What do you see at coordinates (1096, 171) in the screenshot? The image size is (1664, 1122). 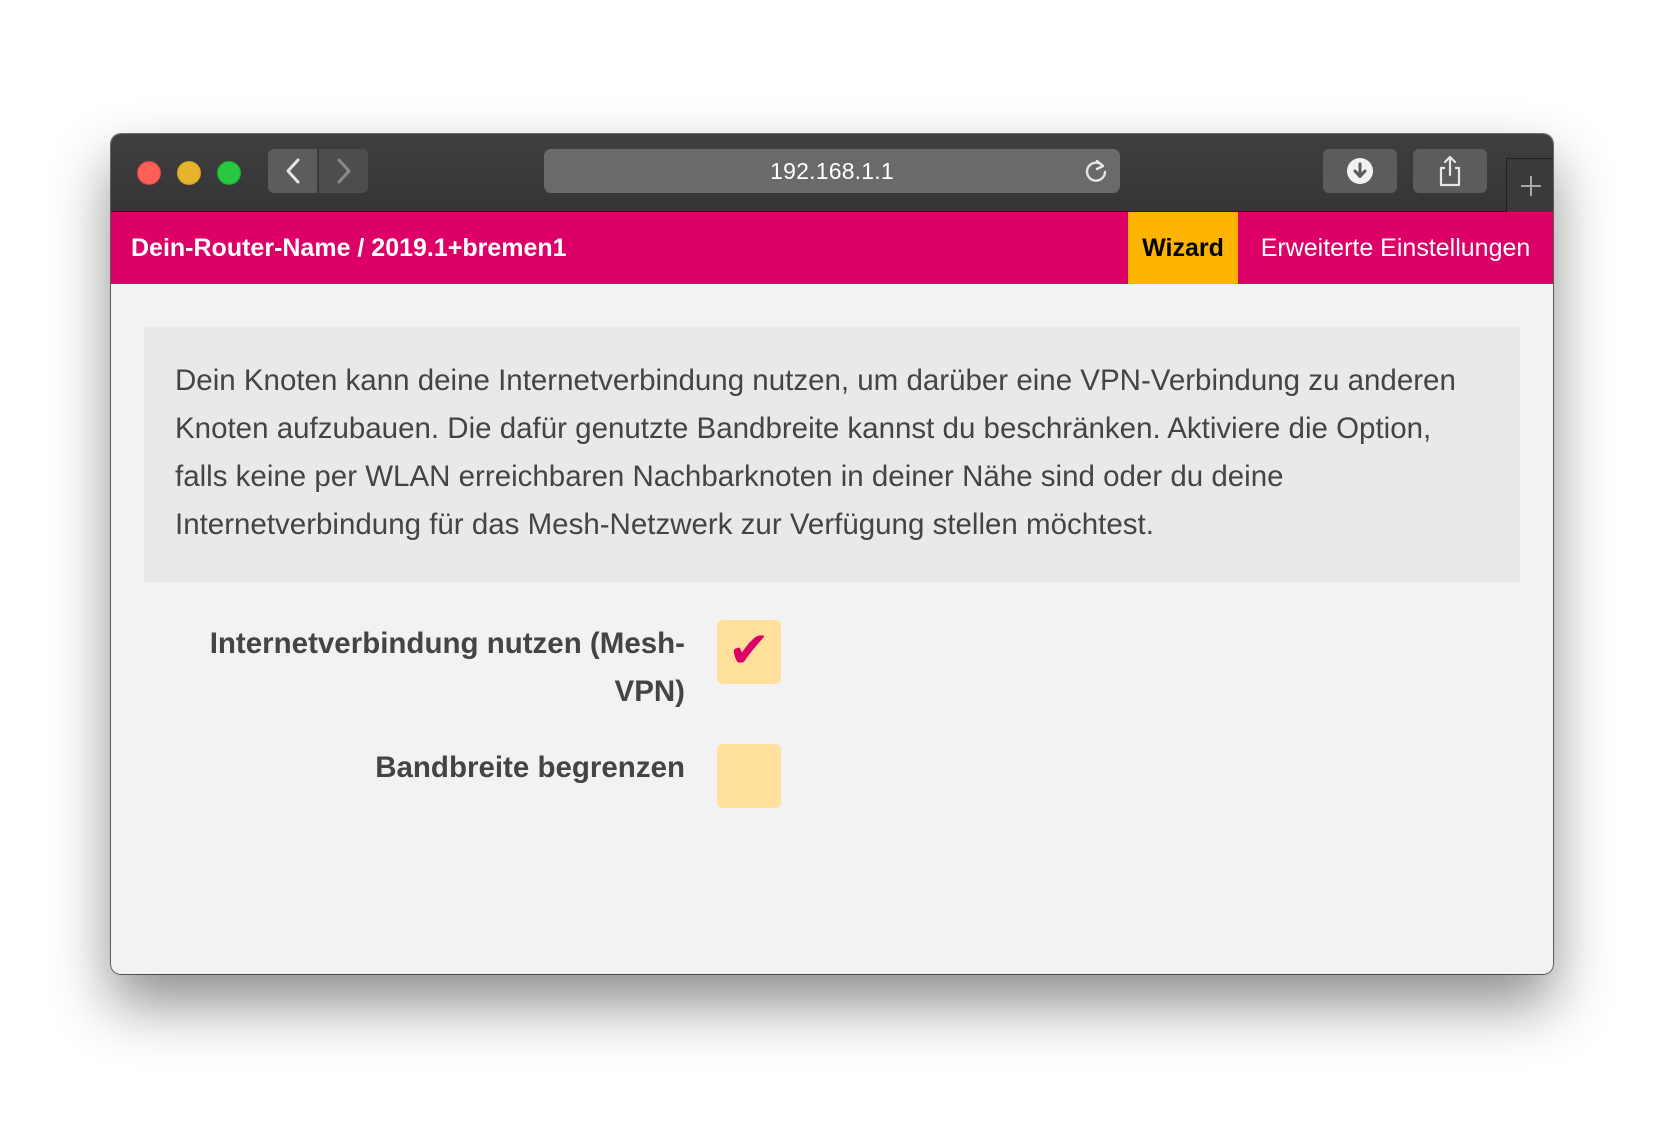 I see `reload-icon` at bounding box center [1096, 171].